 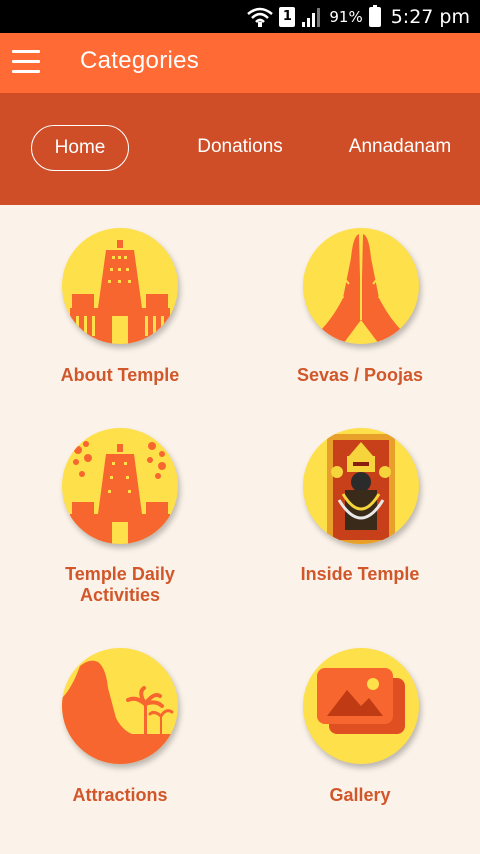 I want to click on praying-hands-icon, so click(x=361, y=286).